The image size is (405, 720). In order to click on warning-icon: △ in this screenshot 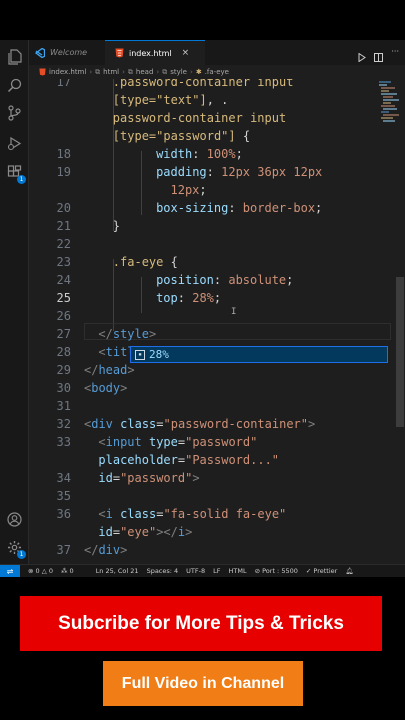, I will do `click(44, 571)`.